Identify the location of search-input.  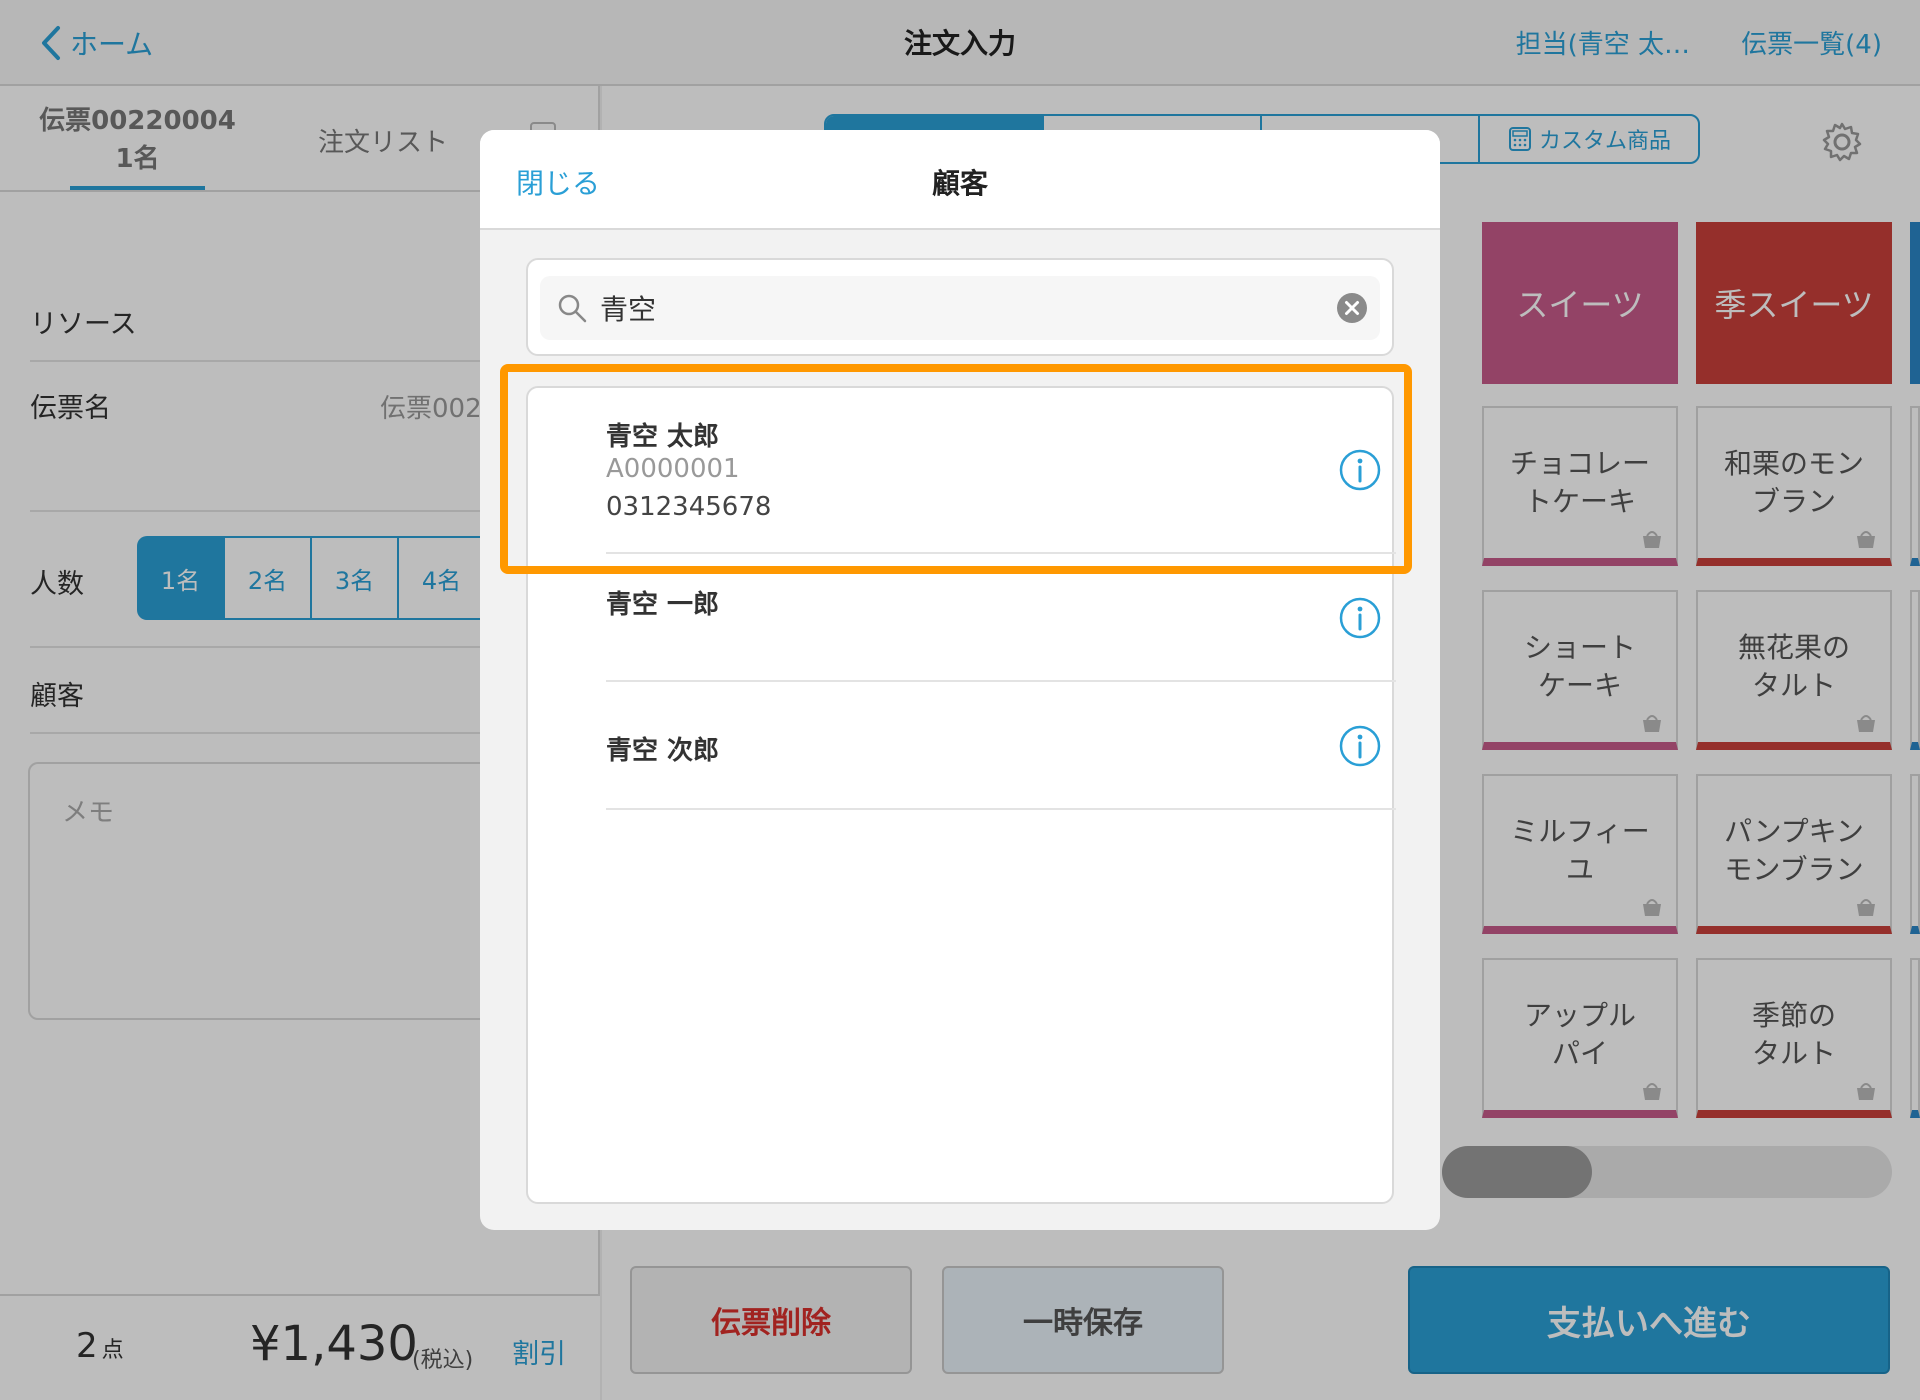
(950, 308).